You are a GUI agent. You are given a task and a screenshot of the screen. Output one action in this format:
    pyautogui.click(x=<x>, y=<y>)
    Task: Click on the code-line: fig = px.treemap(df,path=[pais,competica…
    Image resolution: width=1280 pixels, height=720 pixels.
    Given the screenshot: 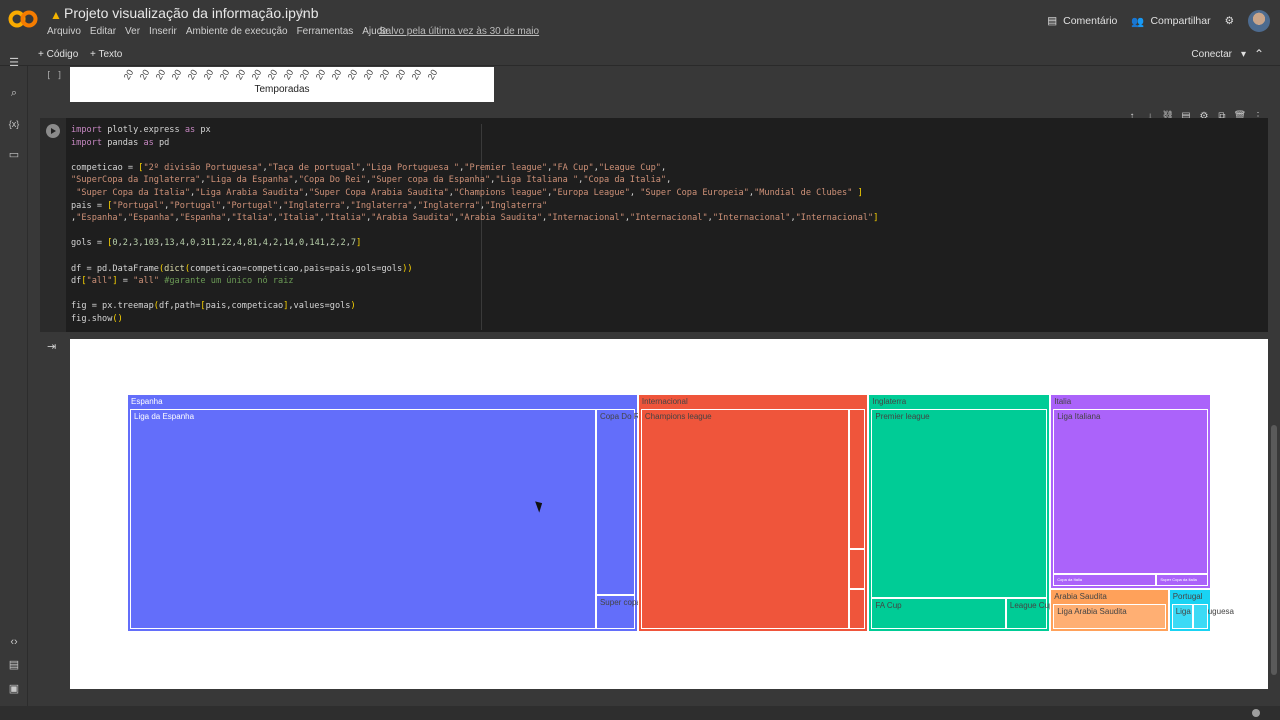 What is the action you would take?
    pyautogui.click(x=213, y=306)
    